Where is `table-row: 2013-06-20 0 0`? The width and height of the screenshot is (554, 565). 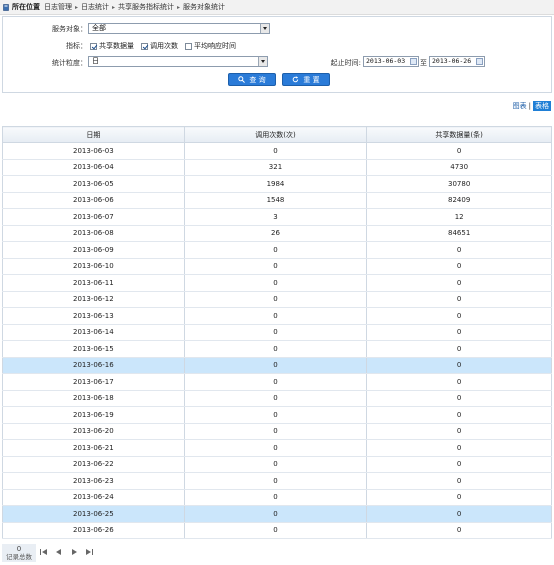
table-row: 2013-06-20 0 0 is located at coordinates (277, 431).